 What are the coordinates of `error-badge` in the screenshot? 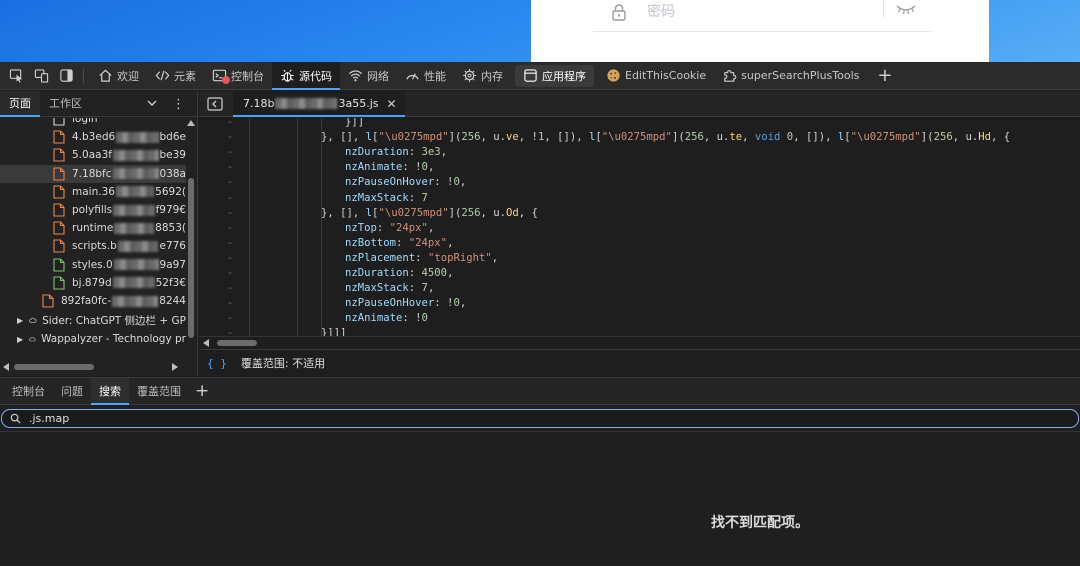 It's located at (226, 79).